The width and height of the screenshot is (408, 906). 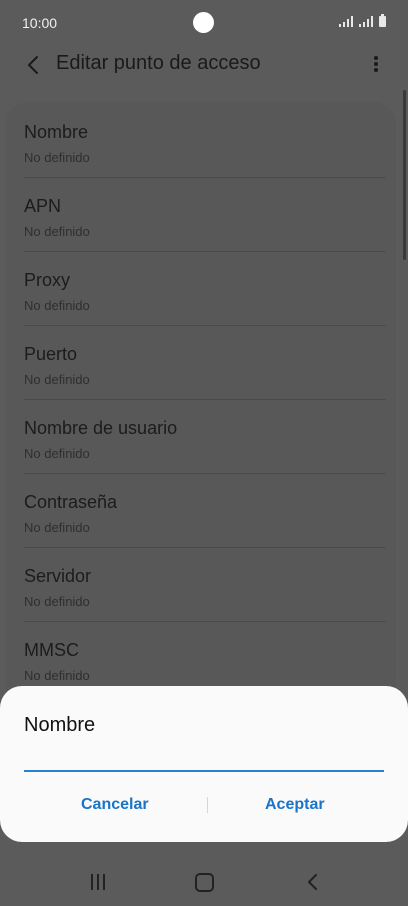 What do you see at coordinates (382, 20) in the screenshot?
I see `battery-icon` at bounding box center [382, 20].